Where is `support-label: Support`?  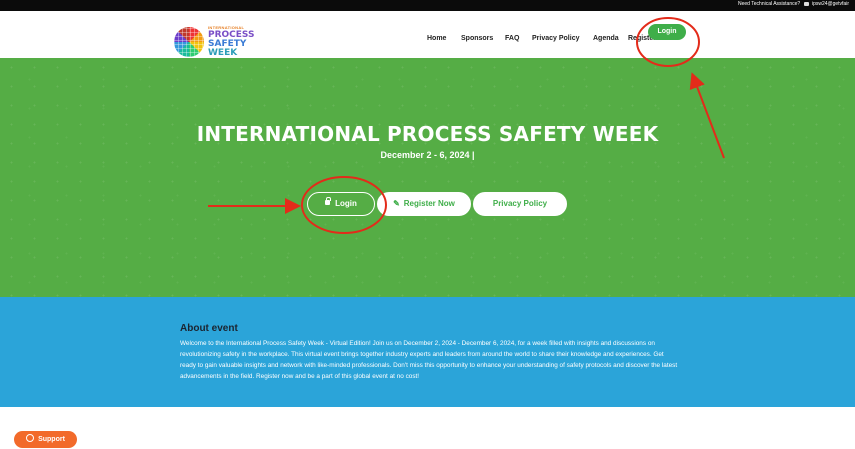 support-label: Support is located at coordinates (51, 439).